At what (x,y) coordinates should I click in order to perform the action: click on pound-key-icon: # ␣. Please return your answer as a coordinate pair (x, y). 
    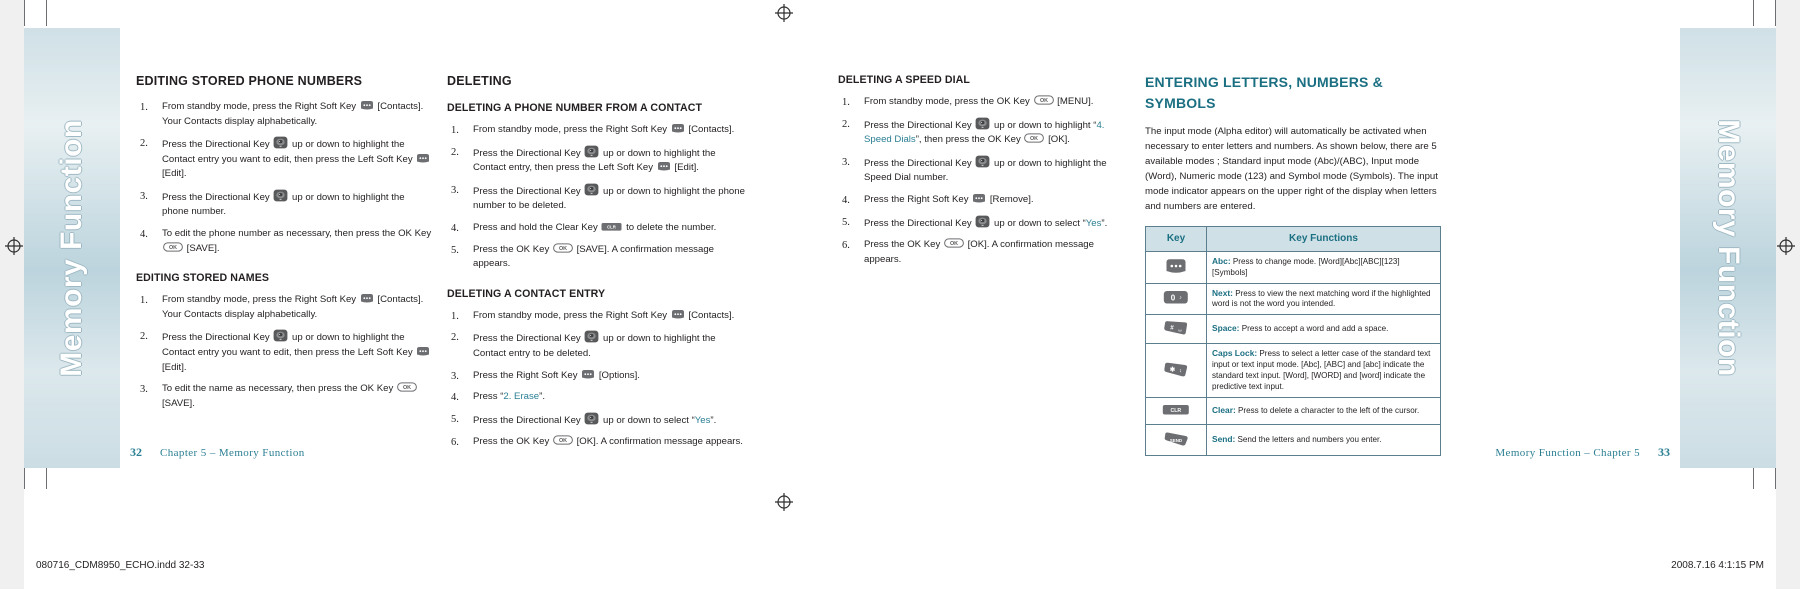
    Looking at the image, I should click on (1176, 328).